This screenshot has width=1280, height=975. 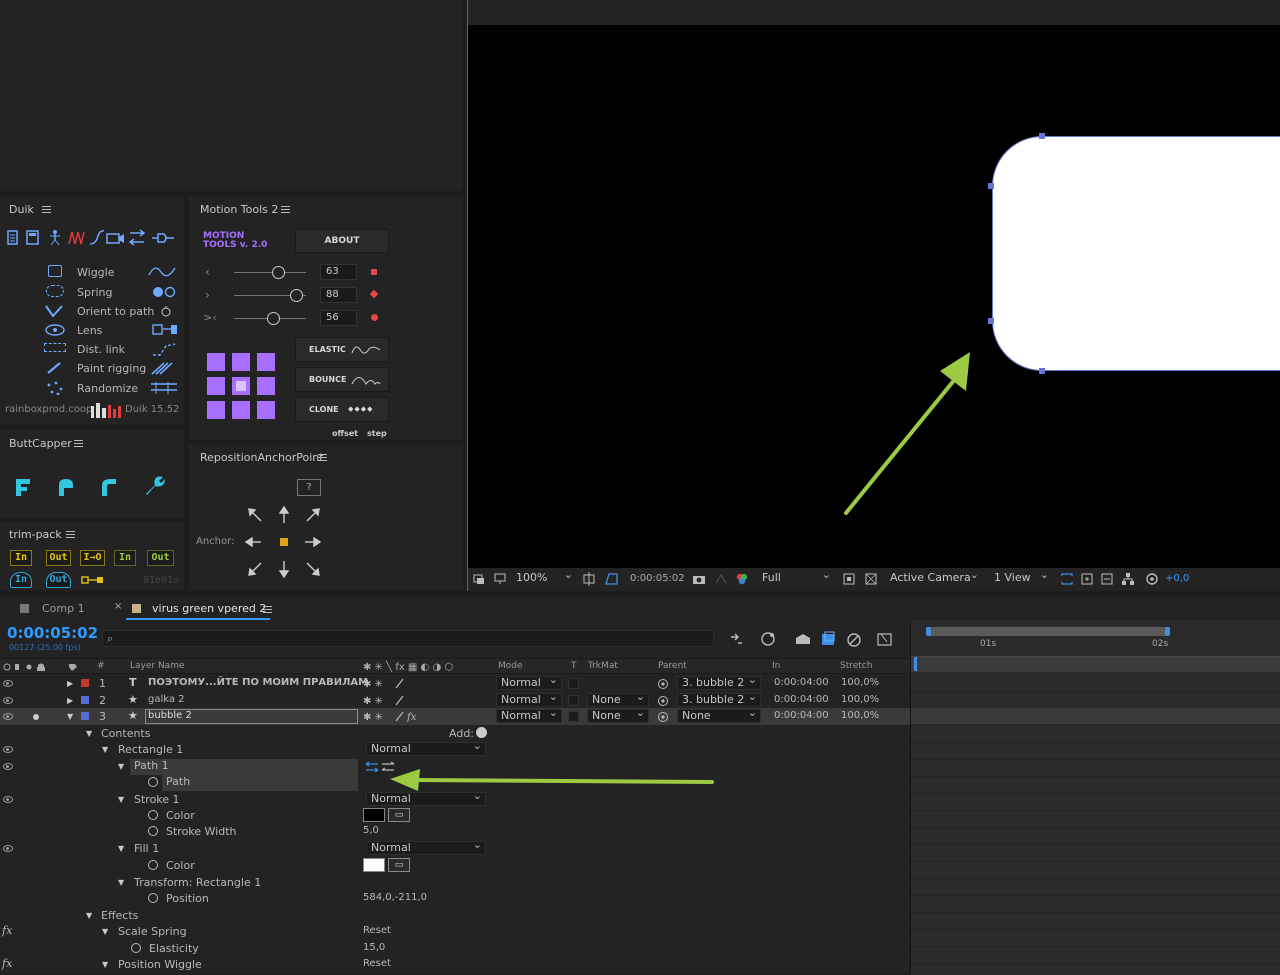 What do you see at coordinates (928, 631) in the screenshot?
I see `work-area-start-handle` at bounding box center [928, 631].